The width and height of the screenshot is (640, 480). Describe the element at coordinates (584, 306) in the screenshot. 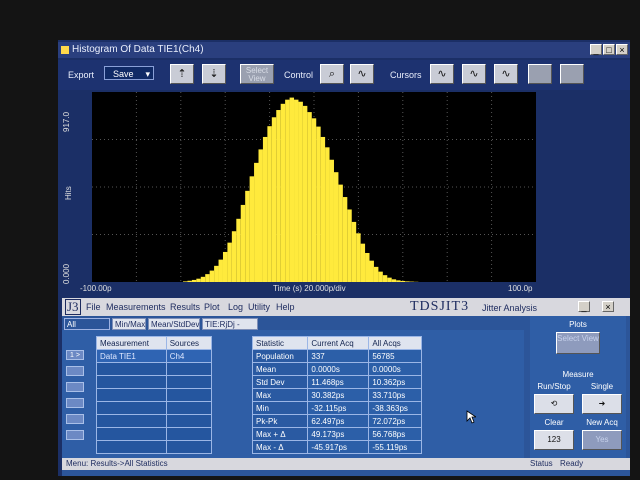

I see `jitter-minimize-button: _` at that location.